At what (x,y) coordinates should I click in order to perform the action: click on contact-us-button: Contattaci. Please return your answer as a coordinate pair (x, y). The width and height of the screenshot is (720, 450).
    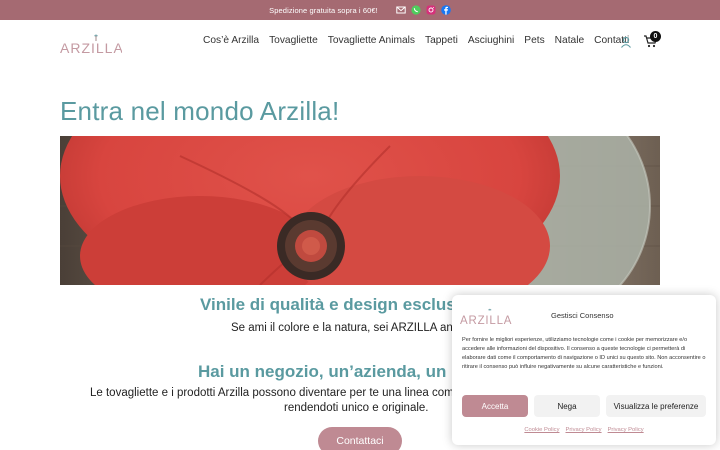
    Looking at the image, I should click on (360, 438).